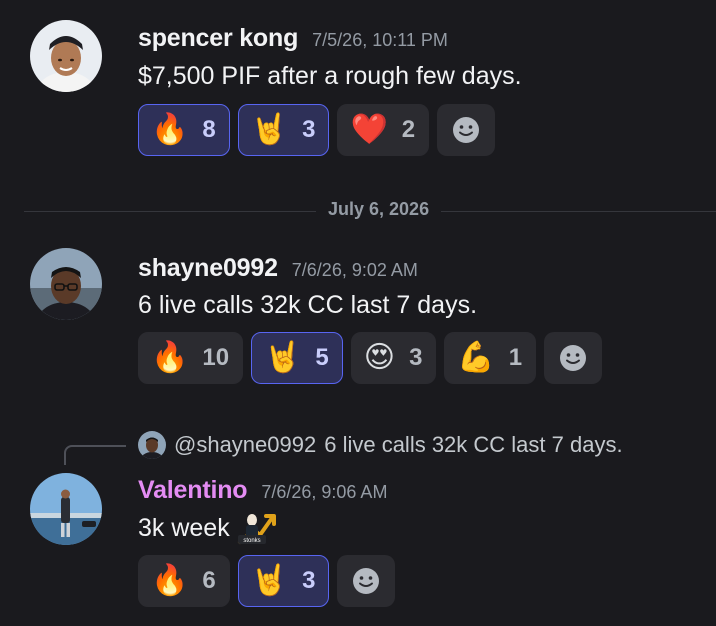 The image size is (716, 626). What do you see at coordinates (216, 357) in the screenshot?
I see `reaction-count: 10` at bounding box center [216, 357].